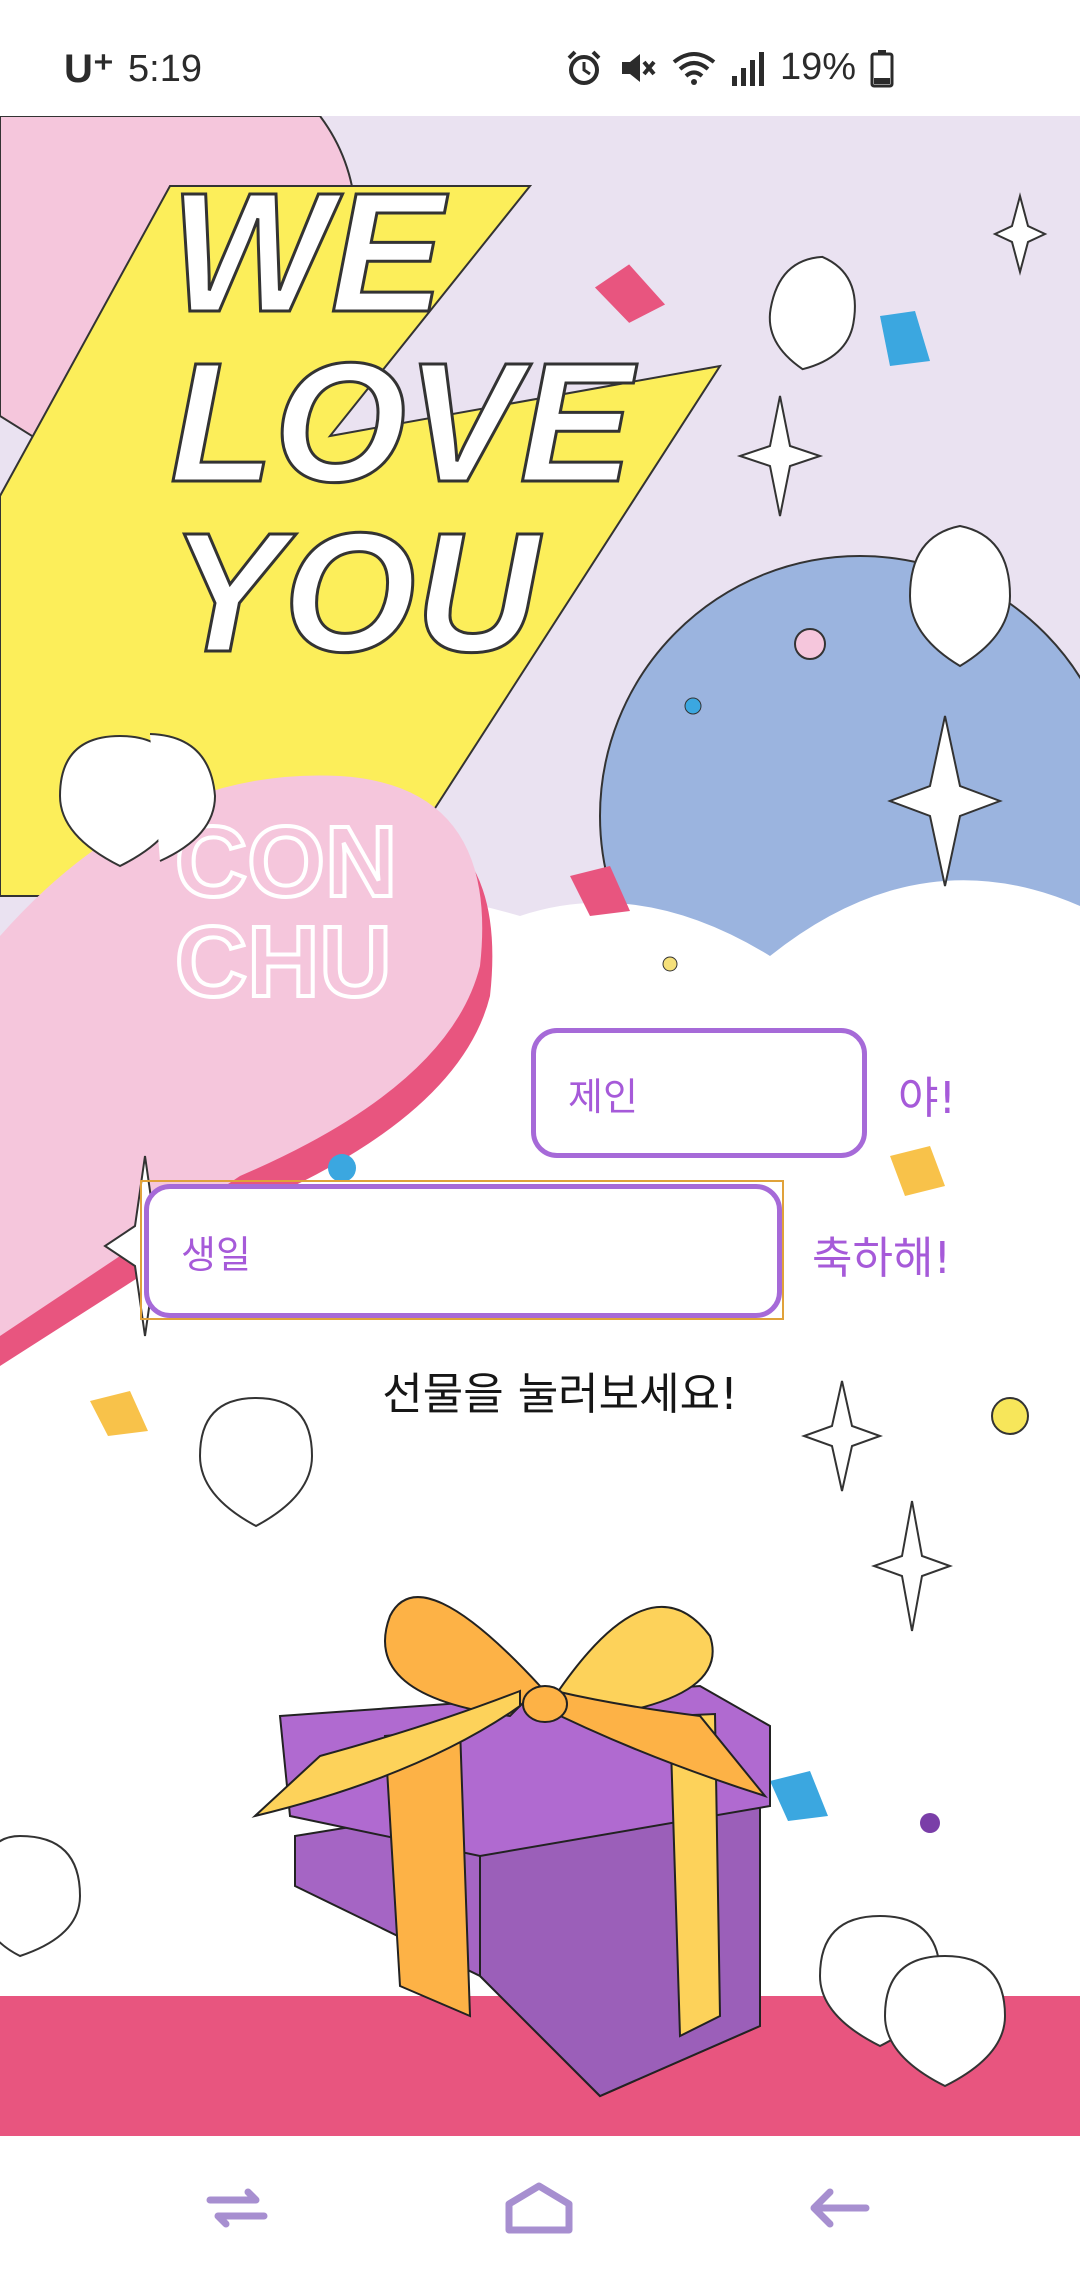 The width and height of the screenshot is (1080, 2280). I want to click on home-icon, so click(539, 2208).